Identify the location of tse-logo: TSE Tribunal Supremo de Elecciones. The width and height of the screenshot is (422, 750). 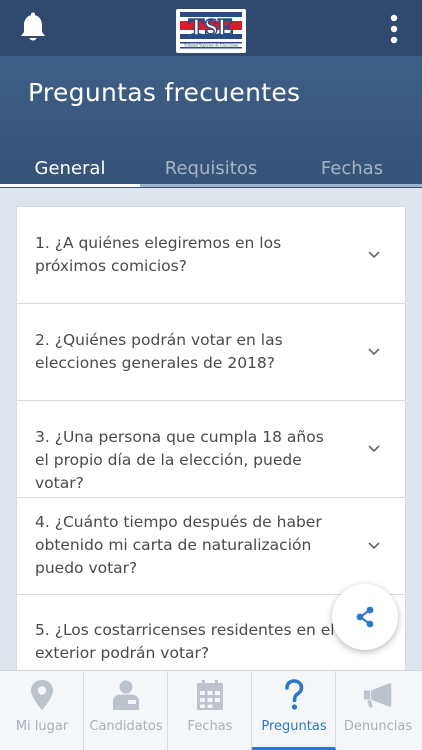
(211, 31).